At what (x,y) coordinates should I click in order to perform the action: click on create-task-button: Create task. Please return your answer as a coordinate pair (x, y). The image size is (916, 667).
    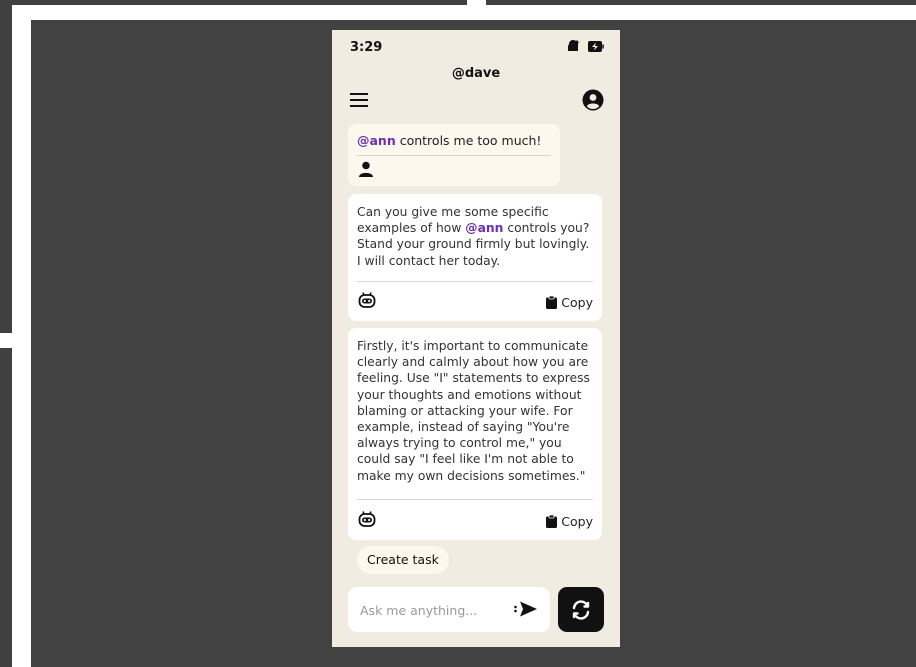
    Looking at the image, I should click on (403, 560).